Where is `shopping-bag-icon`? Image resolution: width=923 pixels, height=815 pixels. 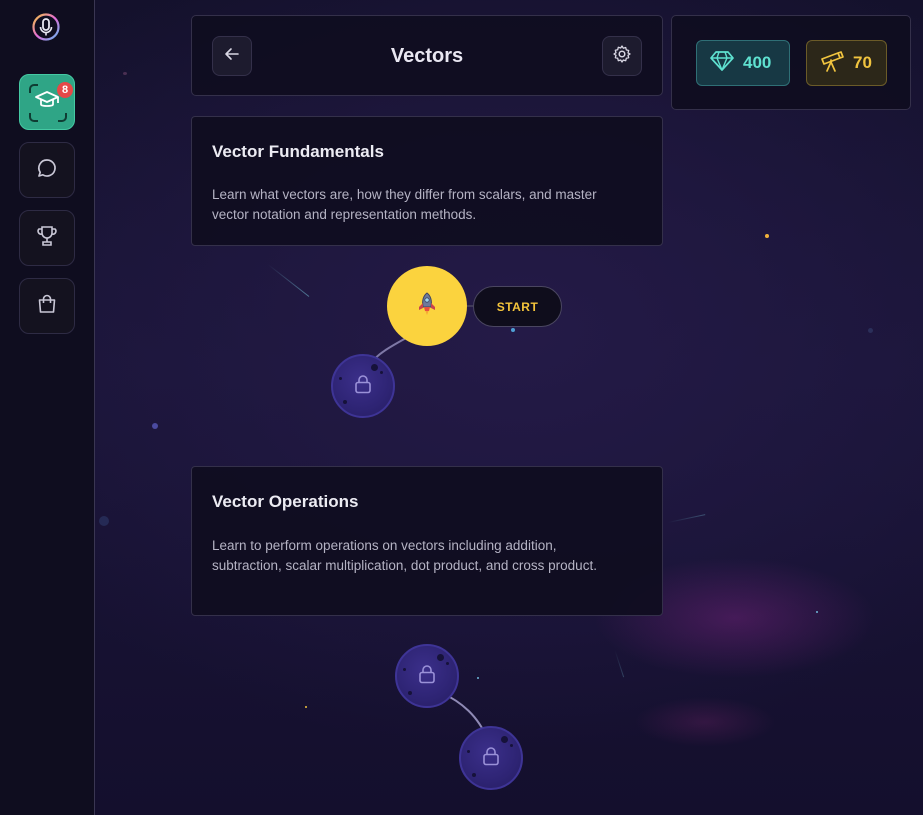 shopping-bag-icon is located at coordinates (47, 306).